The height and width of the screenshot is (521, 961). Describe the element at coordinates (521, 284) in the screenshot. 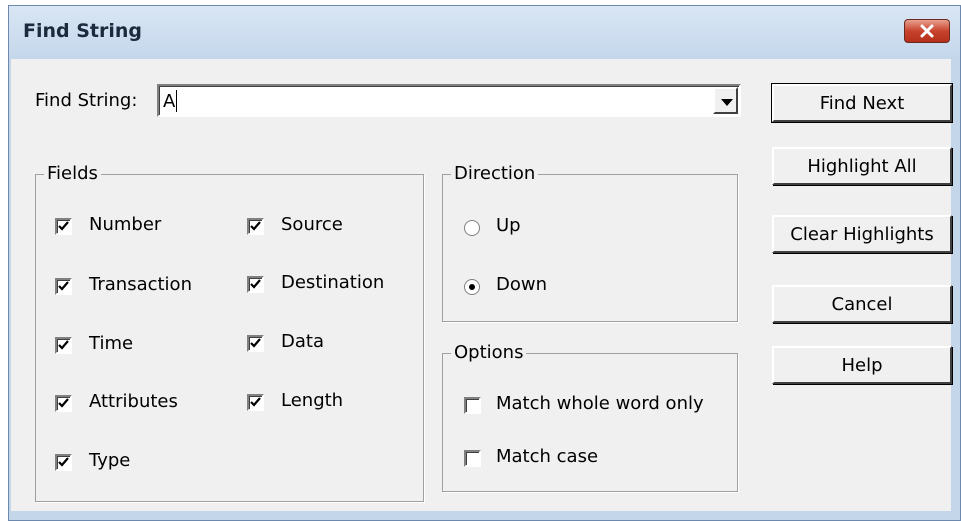

I see `radio-down-label: Down` at that location.